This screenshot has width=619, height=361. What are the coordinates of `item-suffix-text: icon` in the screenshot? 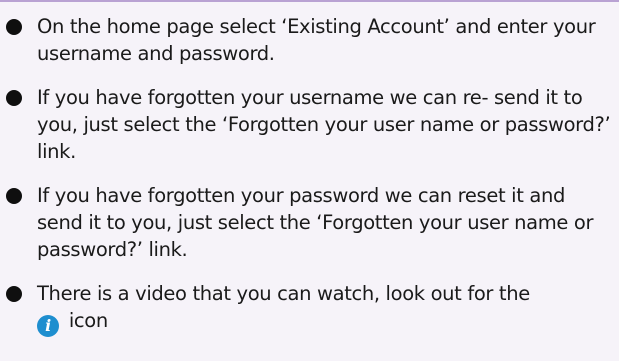 It's located at (88, 320).